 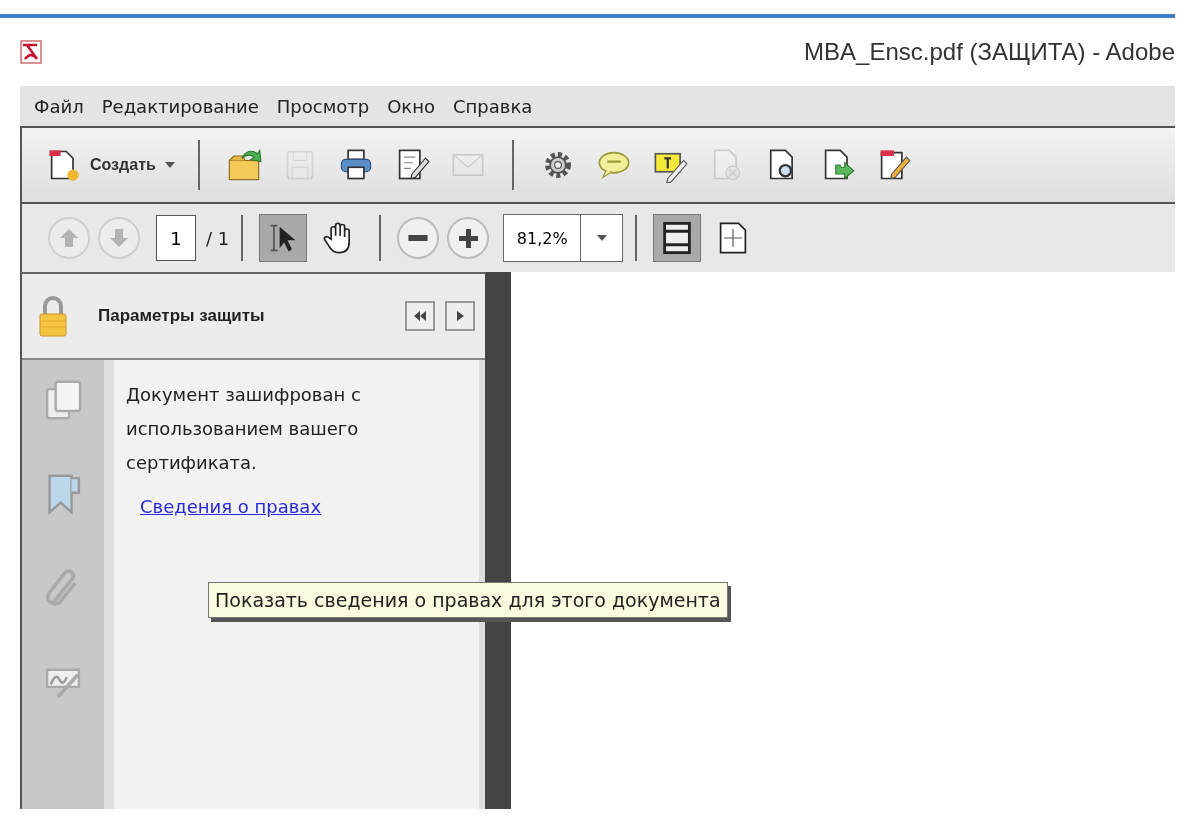 What do you see at coordinates (989, 52) in the screenshot?
I see `window-title: MBA_Ensc.pdf (ЗАЩИТА) - Adobe` at bounding box center [989, 52].